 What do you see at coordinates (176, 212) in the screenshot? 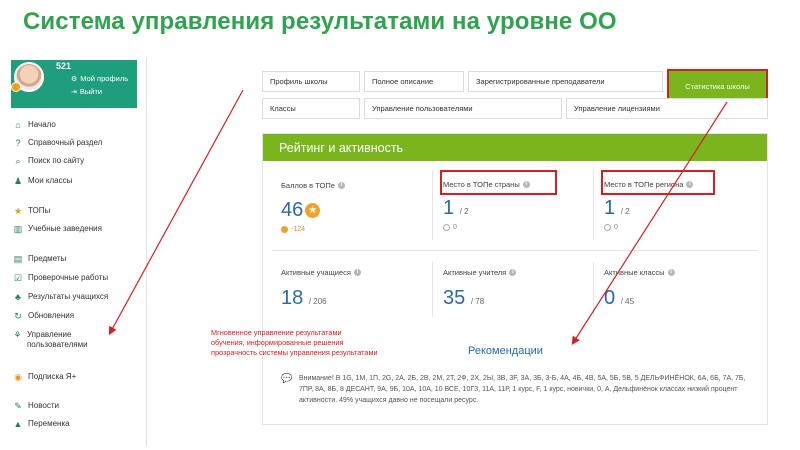
I see `arrow-to-user-management` at bounding box center [176, 212].